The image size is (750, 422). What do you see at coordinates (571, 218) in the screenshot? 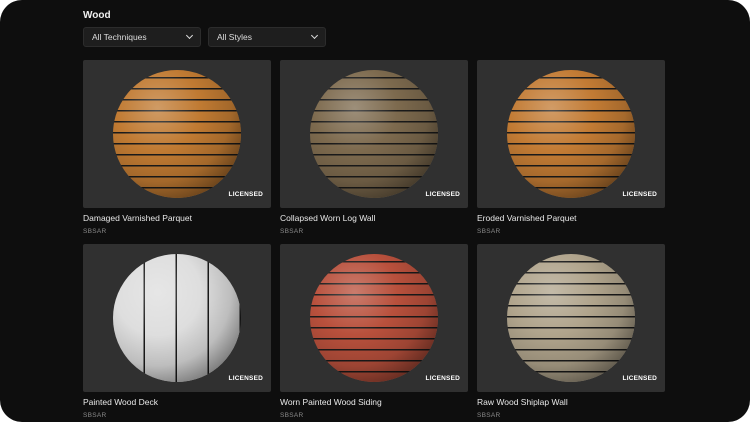
I see `material-name: Eroded Varnished Parquet` at bounding box center [571, 218].